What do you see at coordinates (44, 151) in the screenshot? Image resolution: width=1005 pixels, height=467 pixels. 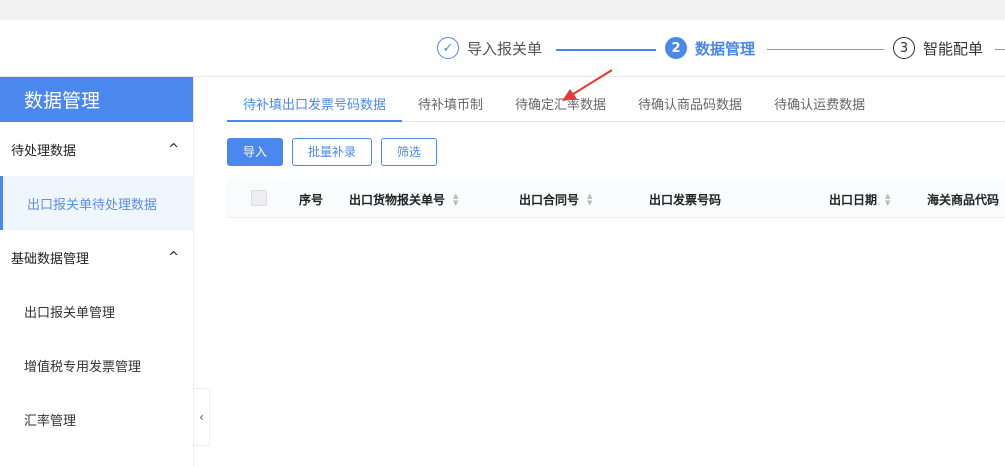 I see `group-label: 待处理数据` at bounding box center [44, 151].